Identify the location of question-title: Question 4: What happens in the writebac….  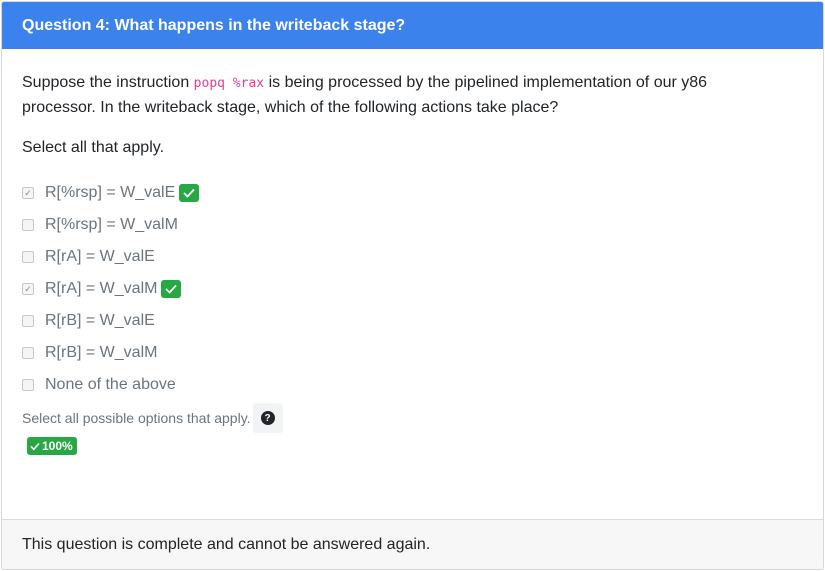
(412, 25).